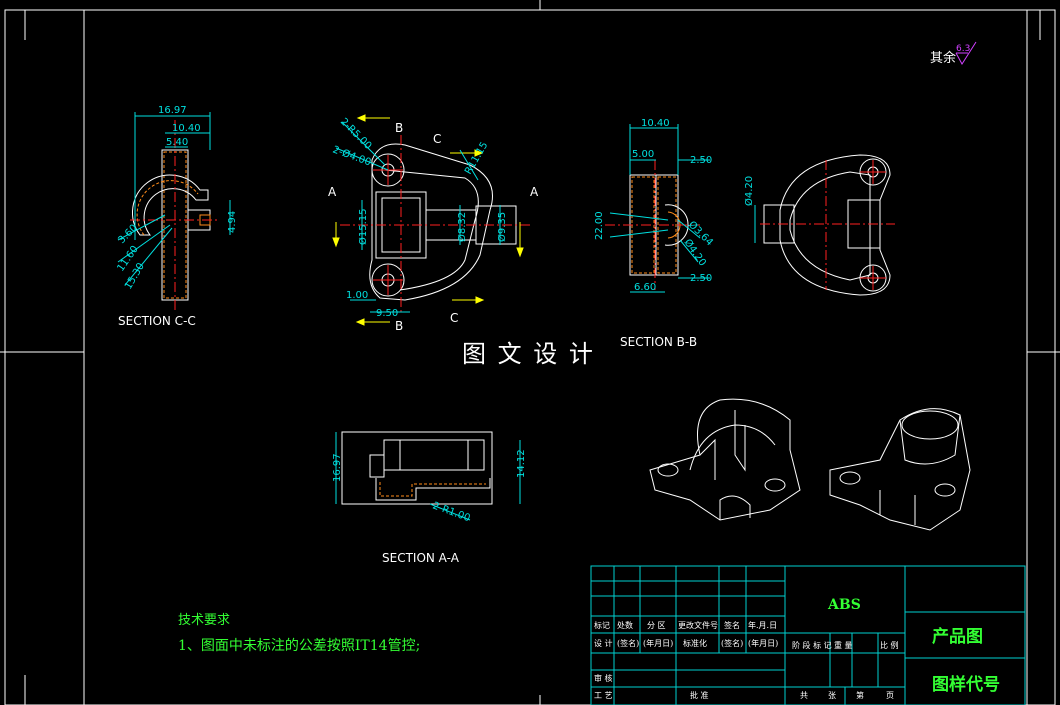 Image resolution: width=1060 pixels, height=705 pixels. Describe the element at coordinates (643, 154) in the screenshot. I see `dim-bb-1: 5.00` at that location.